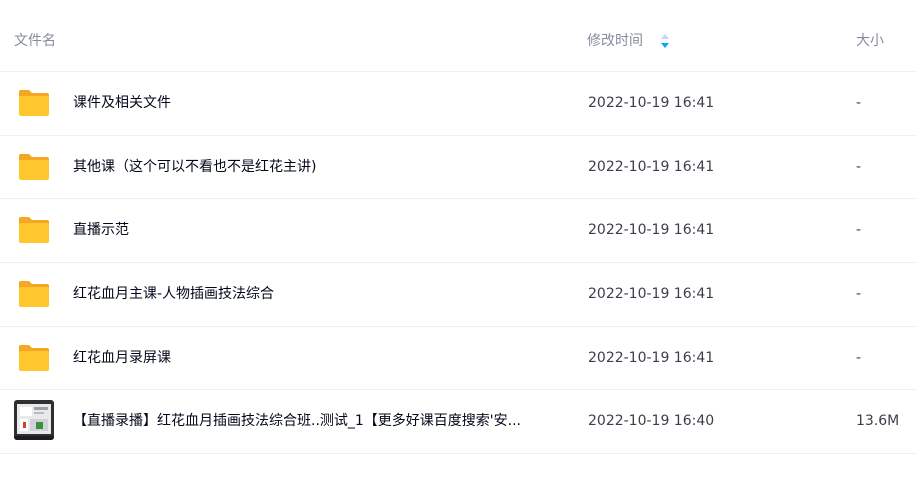 The image size is (917, 490). I want to click on file-row: 其他课（这个可以不看也不是红花主讲) 2022-10-19 16:41 -, so click(458, 168).